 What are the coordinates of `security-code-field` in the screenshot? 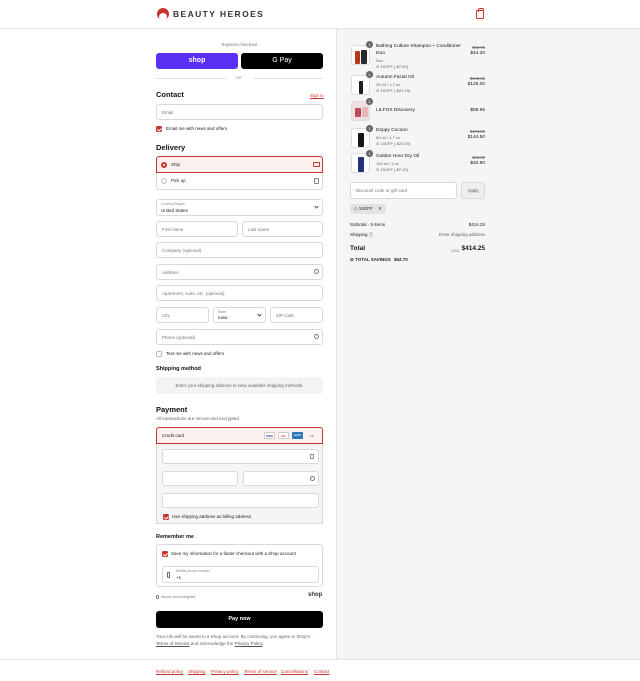 It's located at (281, 478).